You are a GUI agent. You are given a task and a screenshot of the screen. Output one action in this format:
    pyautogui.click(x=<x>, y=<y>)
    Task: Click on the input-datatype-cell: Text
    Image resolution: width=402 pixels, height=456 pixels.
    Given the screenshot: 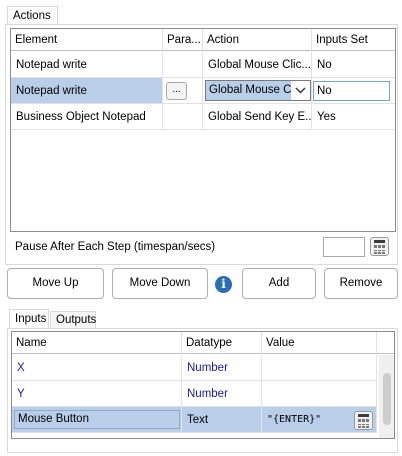 What is the action you would take?
    pyautogui.click(x=222, y=420)
    